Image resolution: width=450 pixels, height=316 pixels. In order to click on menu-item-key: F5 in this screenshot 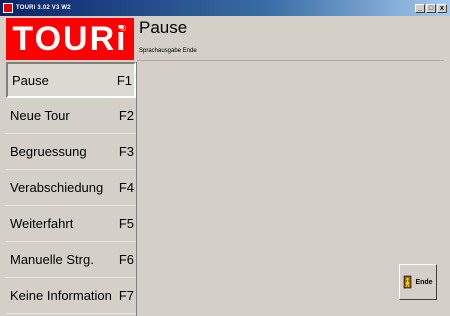, I will do `click(126, 223)`.